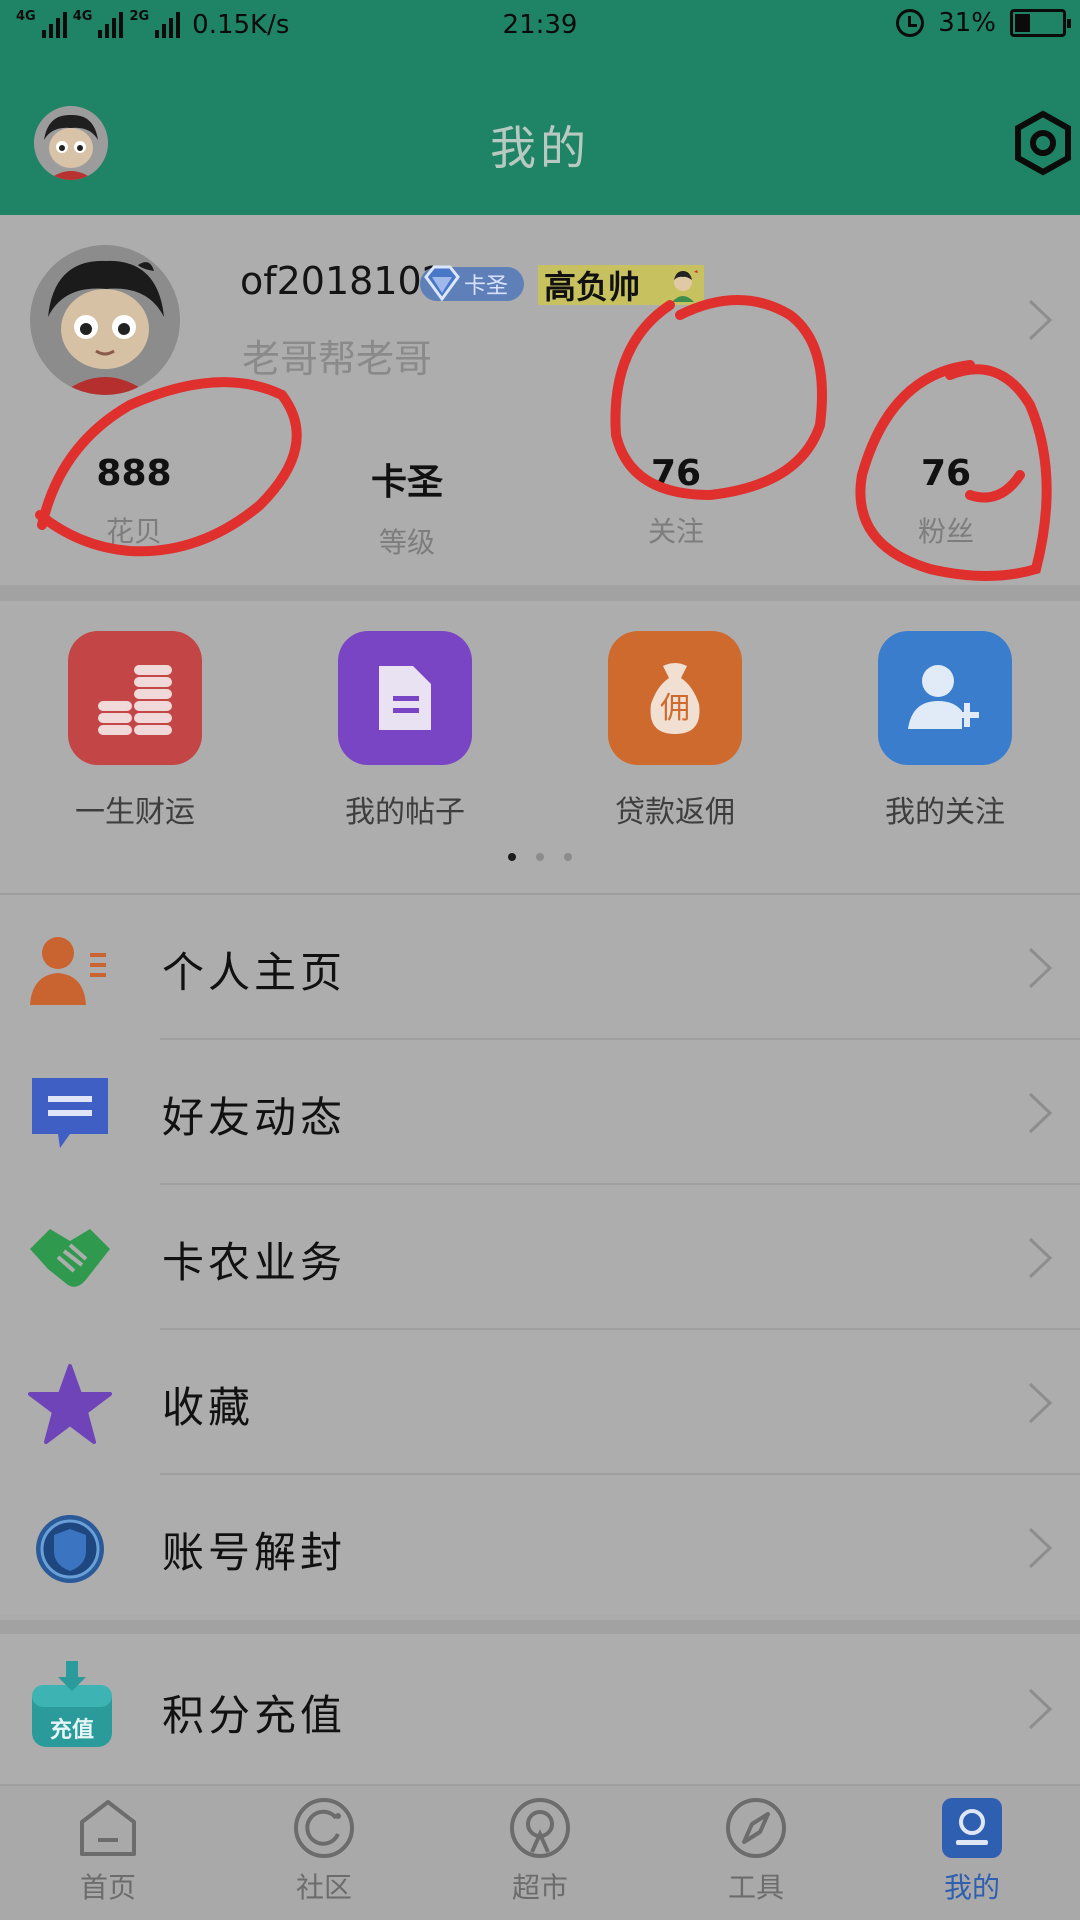 This screenshot has height=1920, width=1080. What do you see at coordinates (540, 26) in the screenshot?
I see `status-bar: 4G 4G 2G 0.15K/s 21:39 31%` at bounding box center [540, 26].